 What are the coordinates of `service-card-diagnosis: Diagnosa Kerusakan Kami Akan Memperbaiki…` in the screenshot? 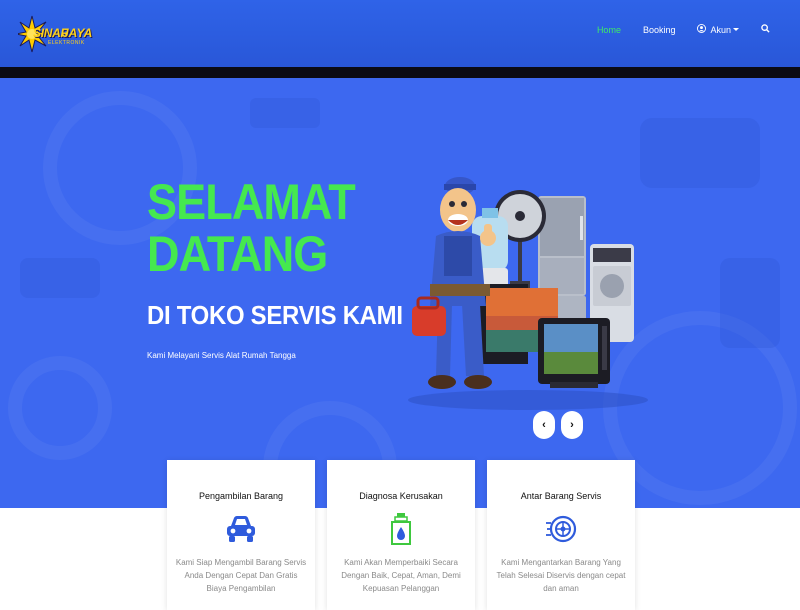 It's located at (401, 535).